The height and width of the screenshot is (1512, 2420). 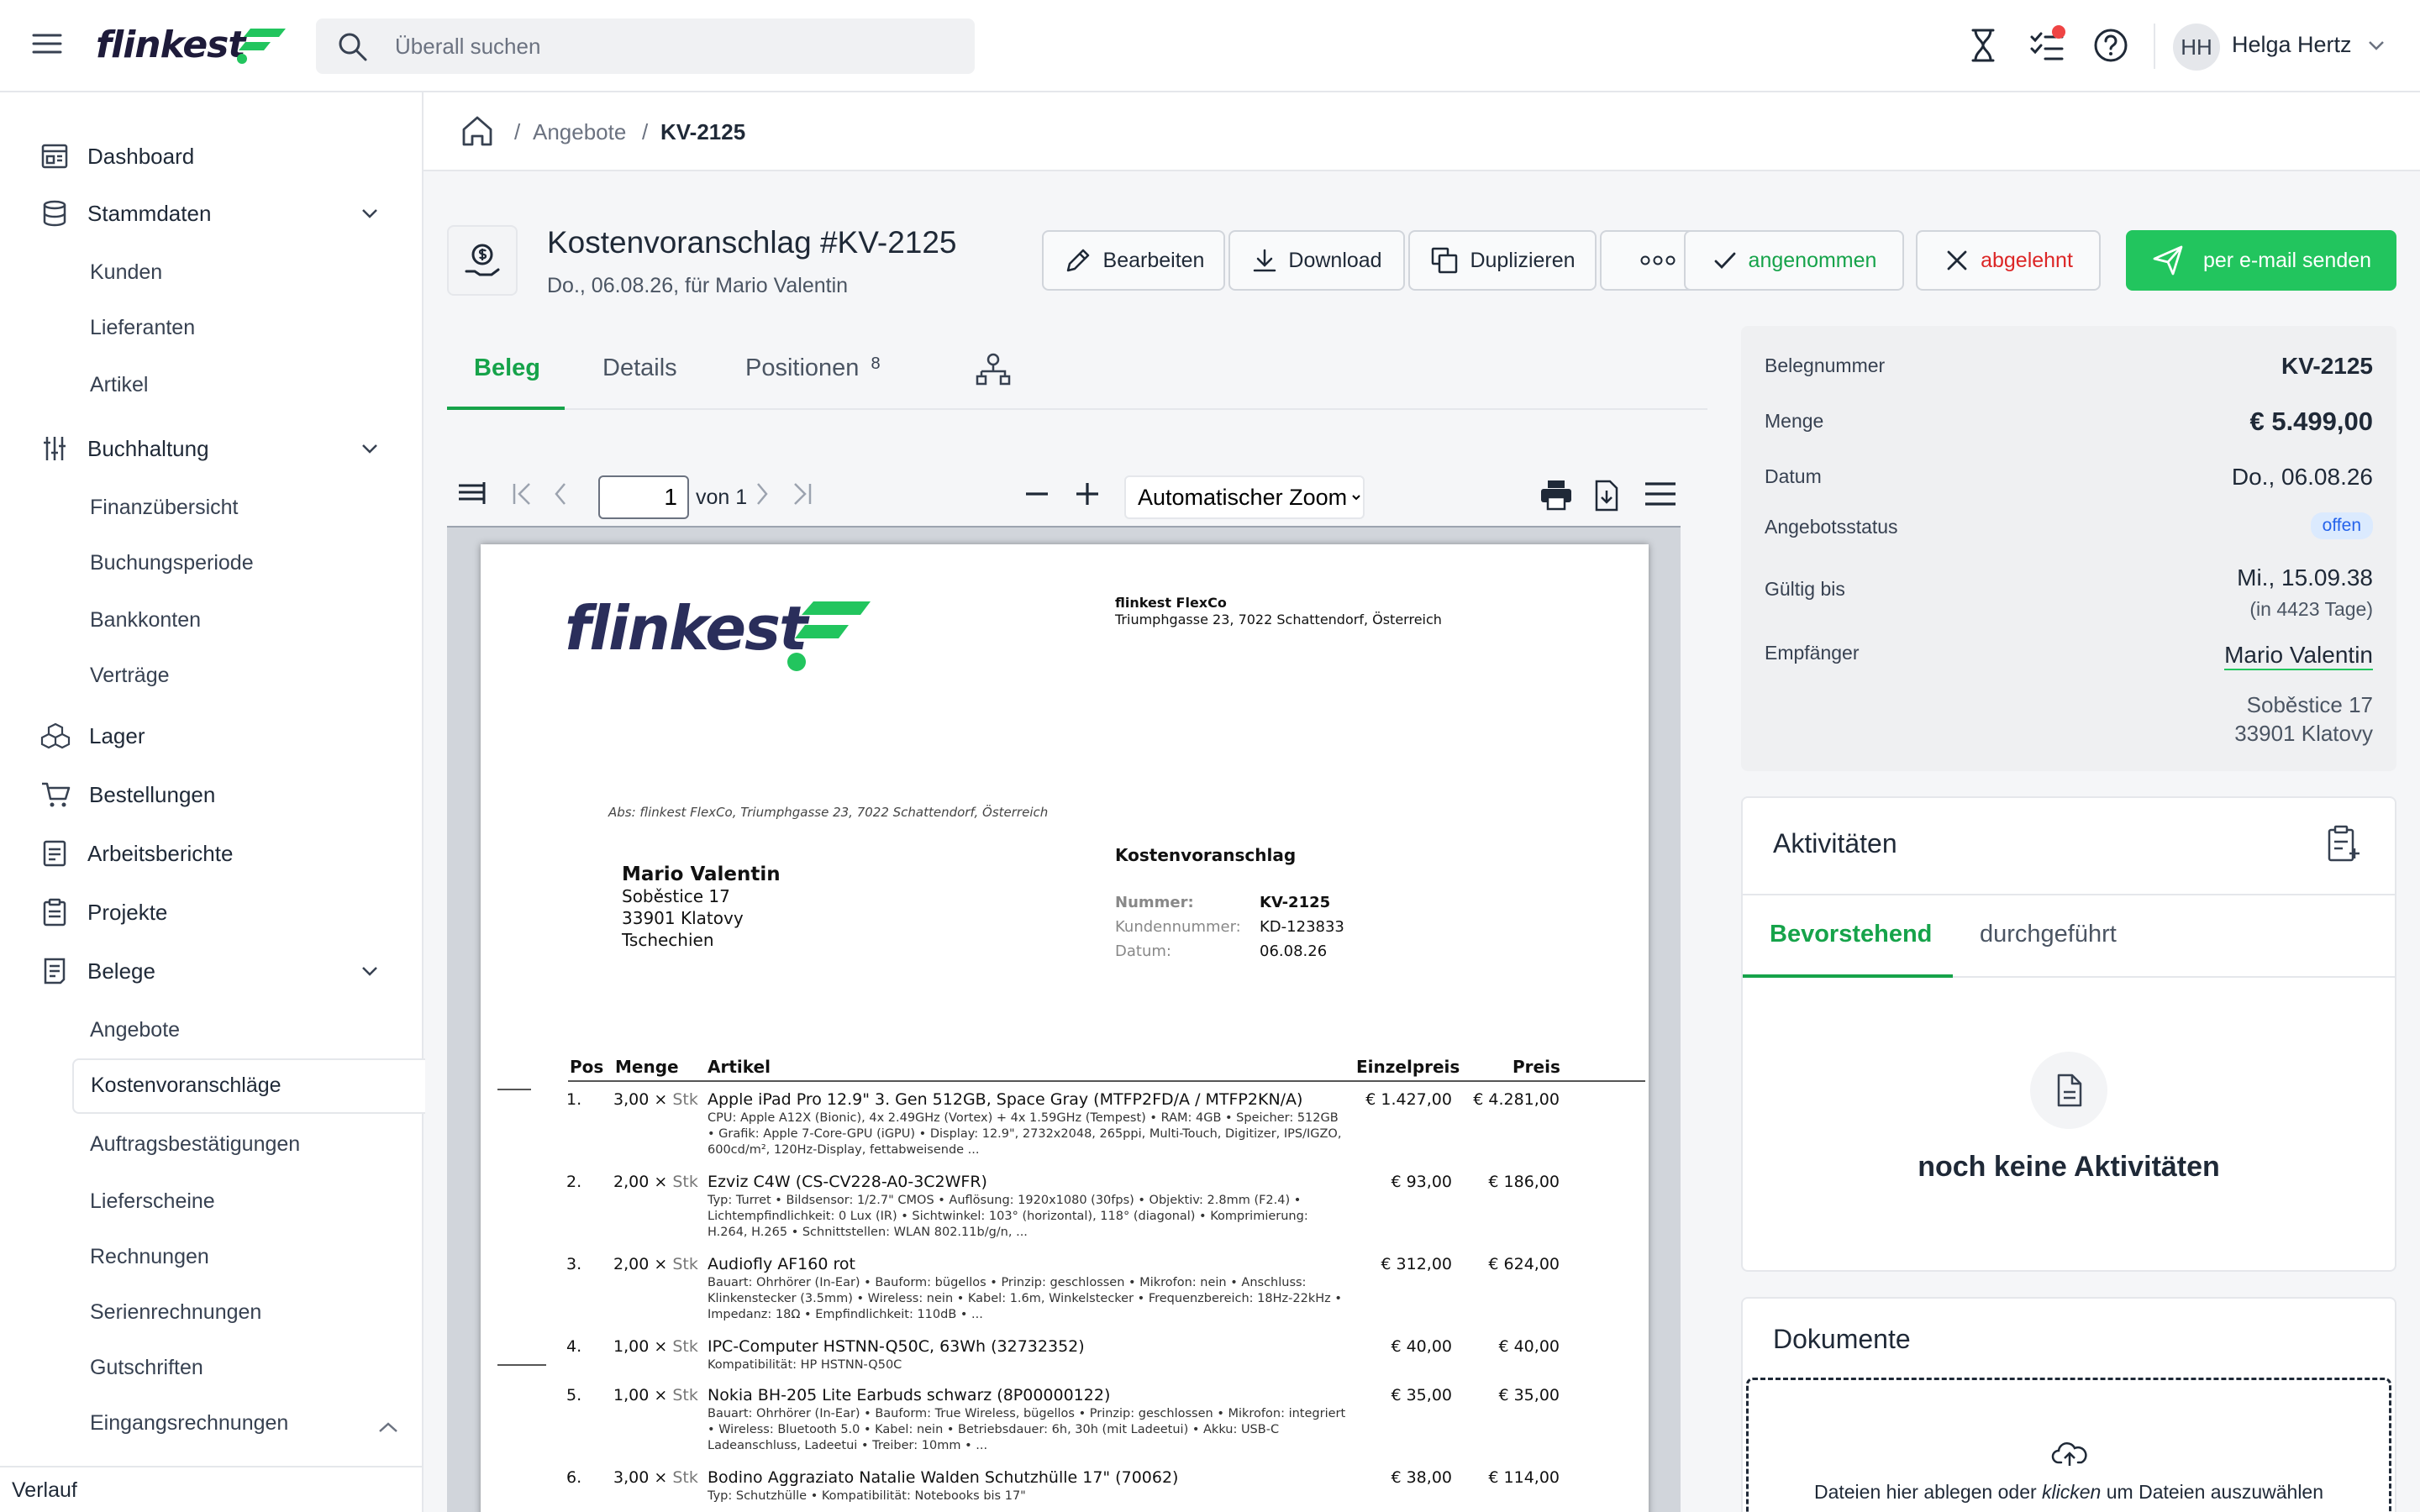 I want to click on tab-done: durchgeführt, so click(x=2048, y=934).